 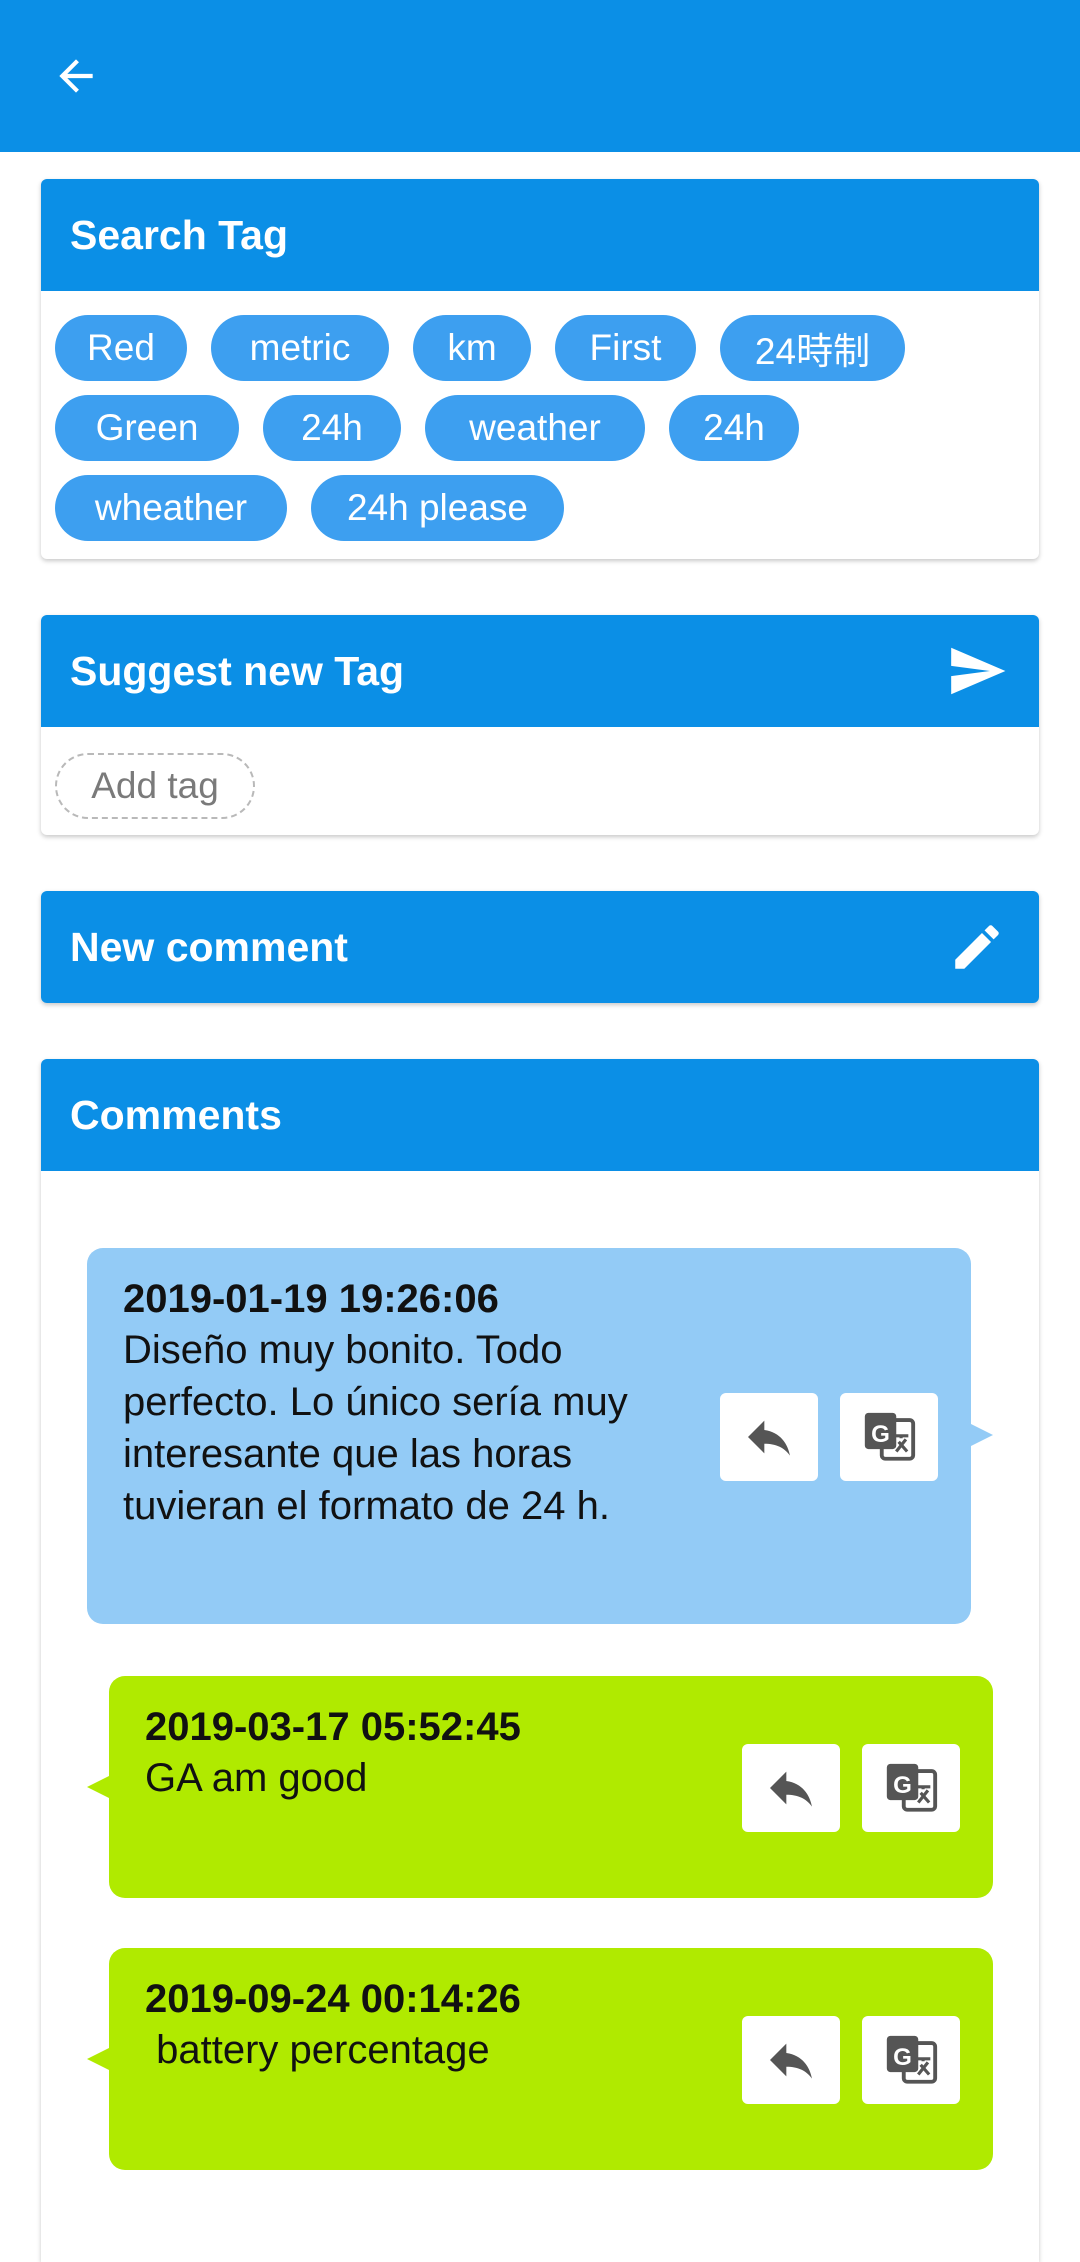 What do you see at coordinates (812, 348) in the screenshot?
I see `tag-chip: 24時制` at bounding box center [812, 348].